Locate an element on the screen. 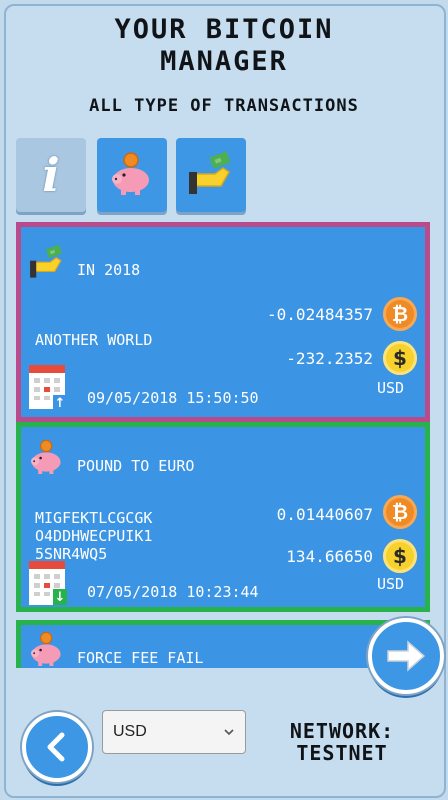 Image resolution: width=448 pixels, height=800 pixels. arrow-up-icon: ↑ is located at coordinates (60, 403).